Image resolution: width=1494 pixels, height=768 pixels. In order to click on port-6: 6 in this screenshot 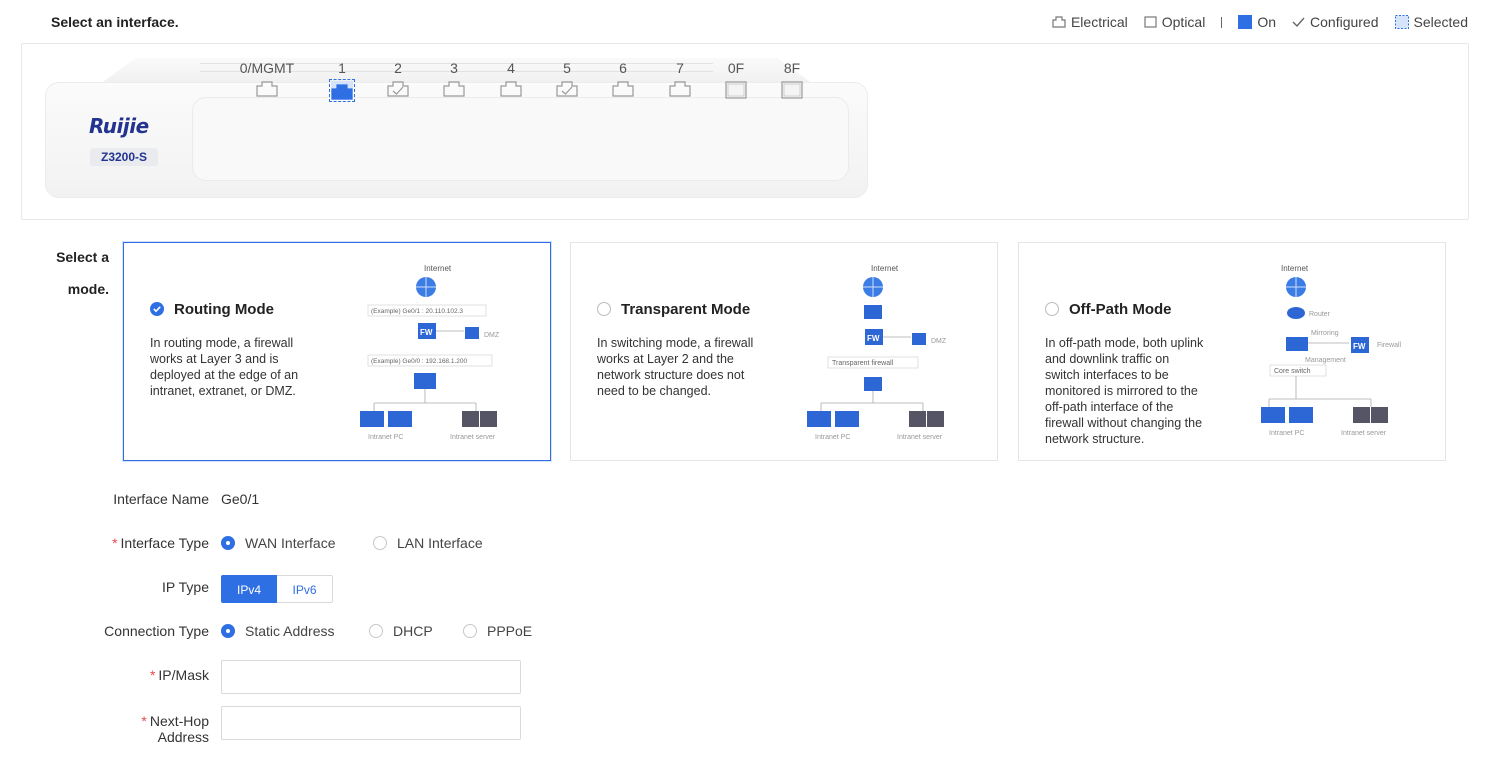, I will do `click(623, 78)`.